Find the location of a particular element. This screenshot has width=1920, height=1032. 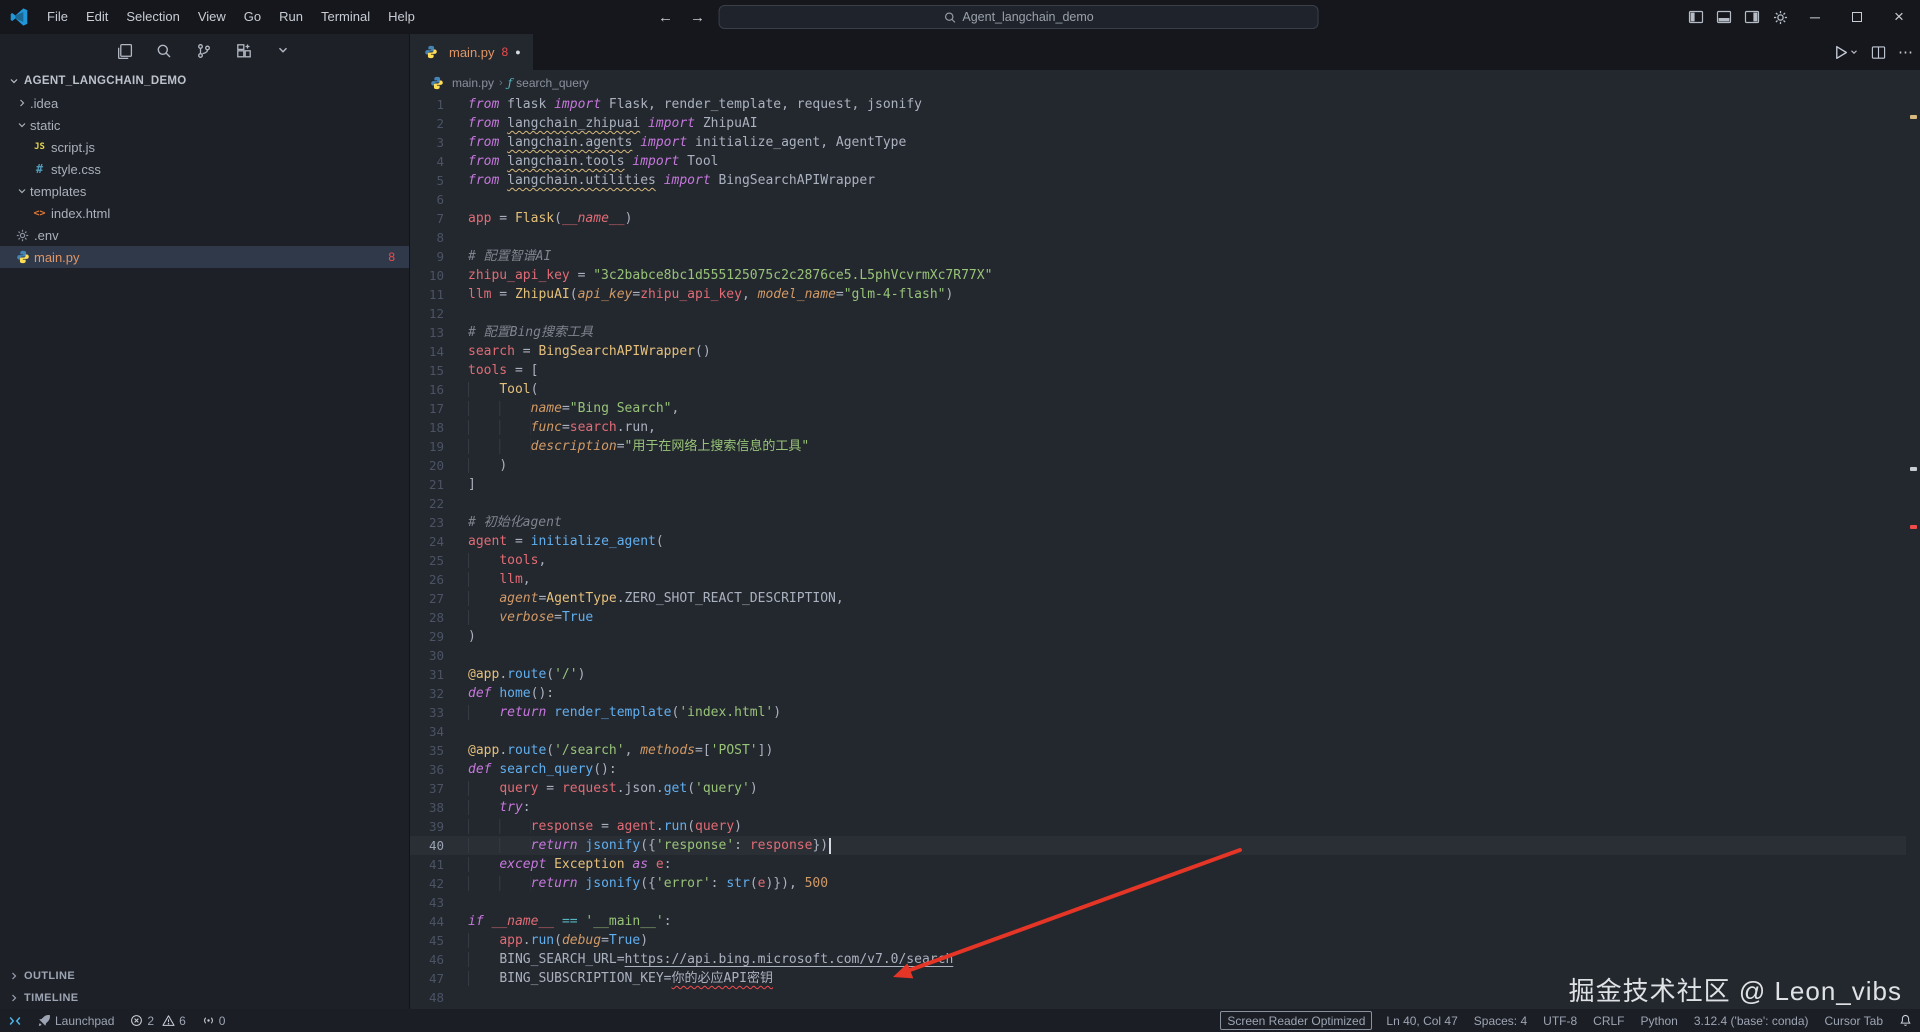

breadcrumb-file: main.py is located at coordinates (461, 83).